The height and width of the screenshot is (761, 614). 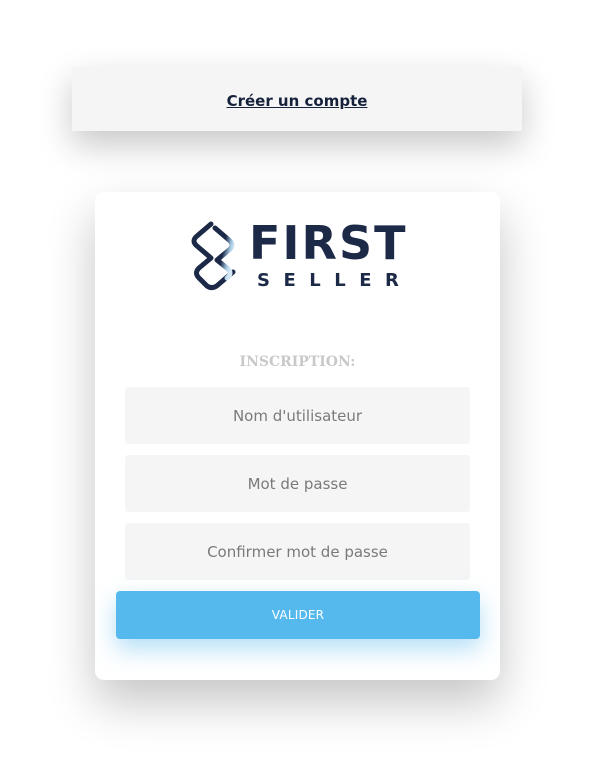 I want to click on submit-button: VALIDER, so click(x=298, y=615).